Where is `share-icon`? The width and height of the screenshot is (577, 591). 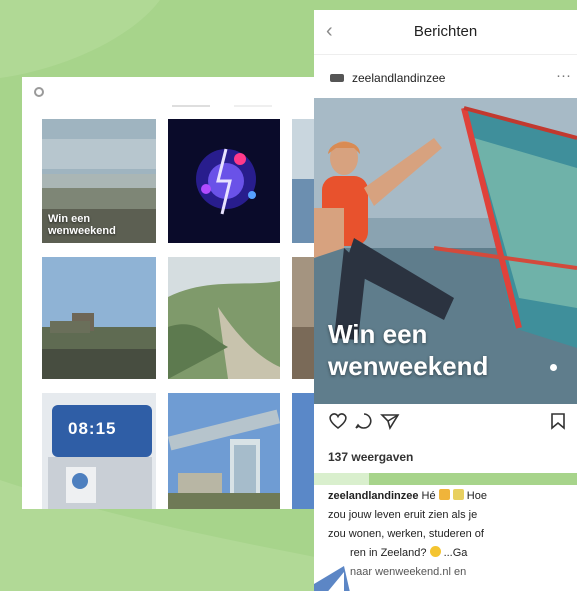
share-icon is located at coordinates (390, 421).